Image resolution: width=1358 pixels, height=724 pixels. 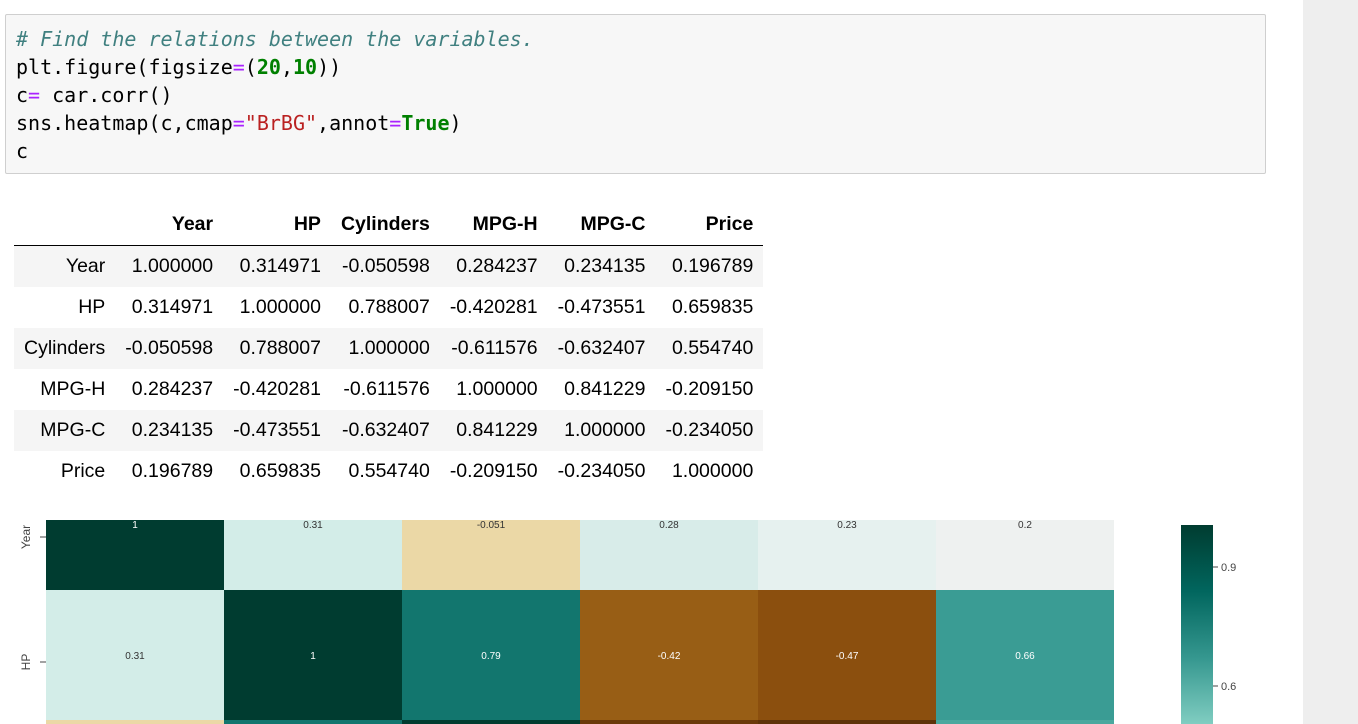 What do you see at coordinates (26, 662) in the screenshot?
I see `heatmap-row-label: HP` at bounding box center [26, 662].